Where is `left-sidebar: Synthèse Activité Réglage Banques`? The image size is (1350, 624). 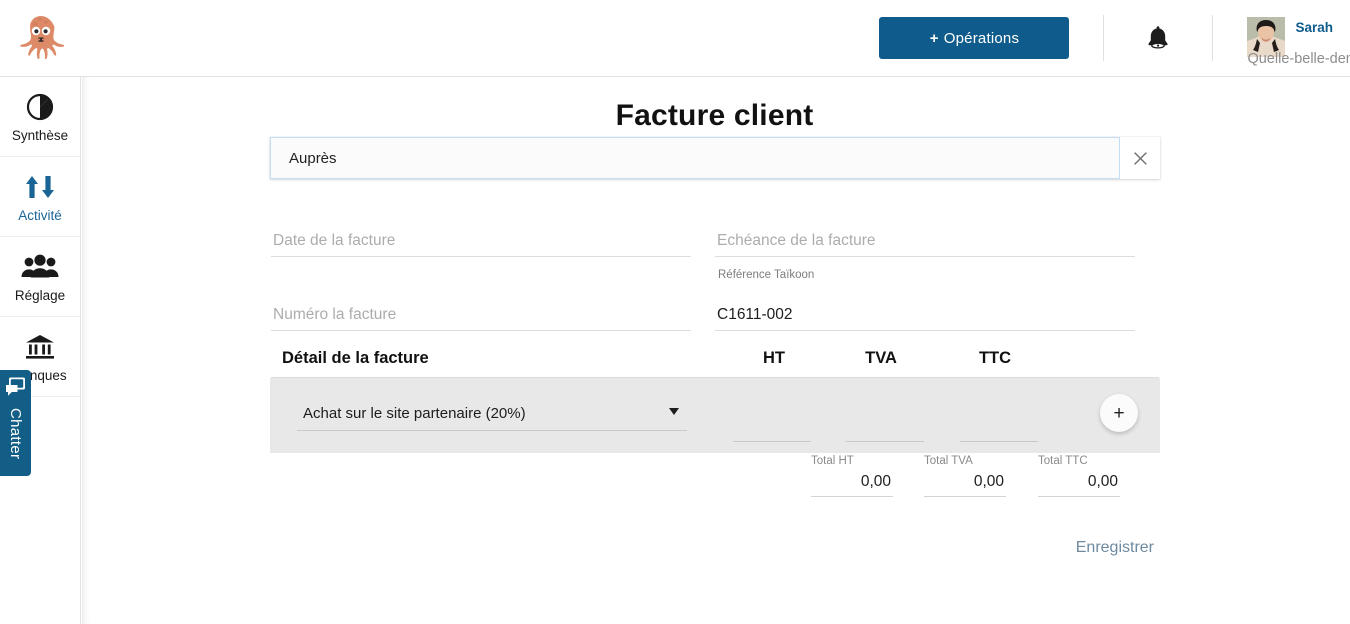
left-sidebar: Synthèse Activité Réglage Banques is located at coordinates (40, 350).